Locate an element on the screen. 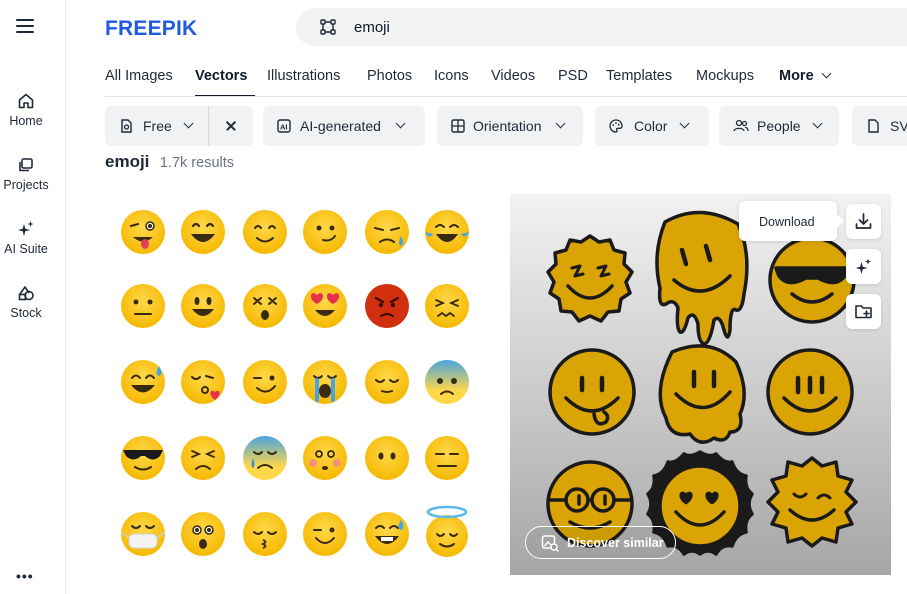 Image resolution: width=907 pixels, height=594 pixels. orientation-icon is located at coordinates (458, 126).